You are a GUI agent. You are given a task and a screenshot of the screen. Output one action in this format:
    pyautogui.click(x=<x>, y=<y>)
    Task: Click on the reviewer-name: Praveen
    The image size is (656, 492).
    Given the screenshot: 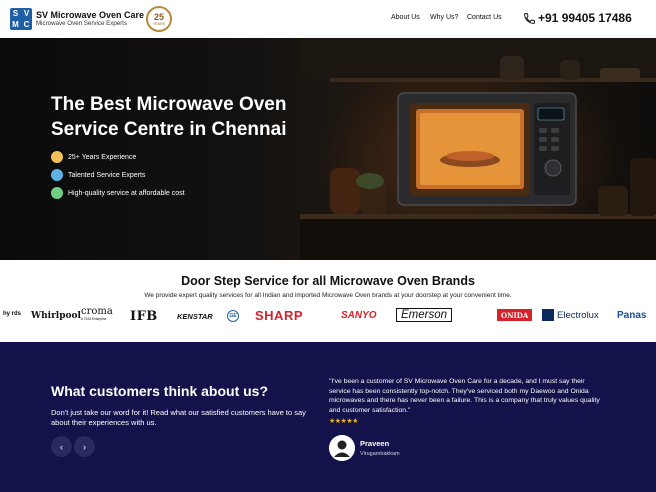 What is the action you would take?
    pyautogui.click(x=375, y=443)
    